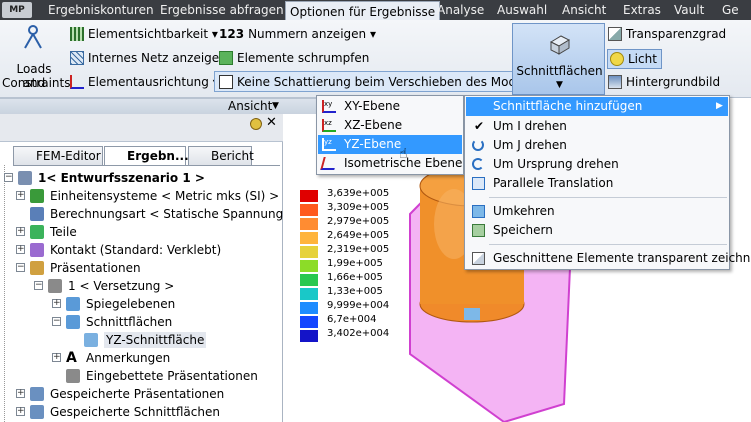 This screenshot has width=751, height=422. Describe the element at coordinates (137, 394) in the screenshot. I see `tree-item: Gespeicherte Präsentationen` at that location.